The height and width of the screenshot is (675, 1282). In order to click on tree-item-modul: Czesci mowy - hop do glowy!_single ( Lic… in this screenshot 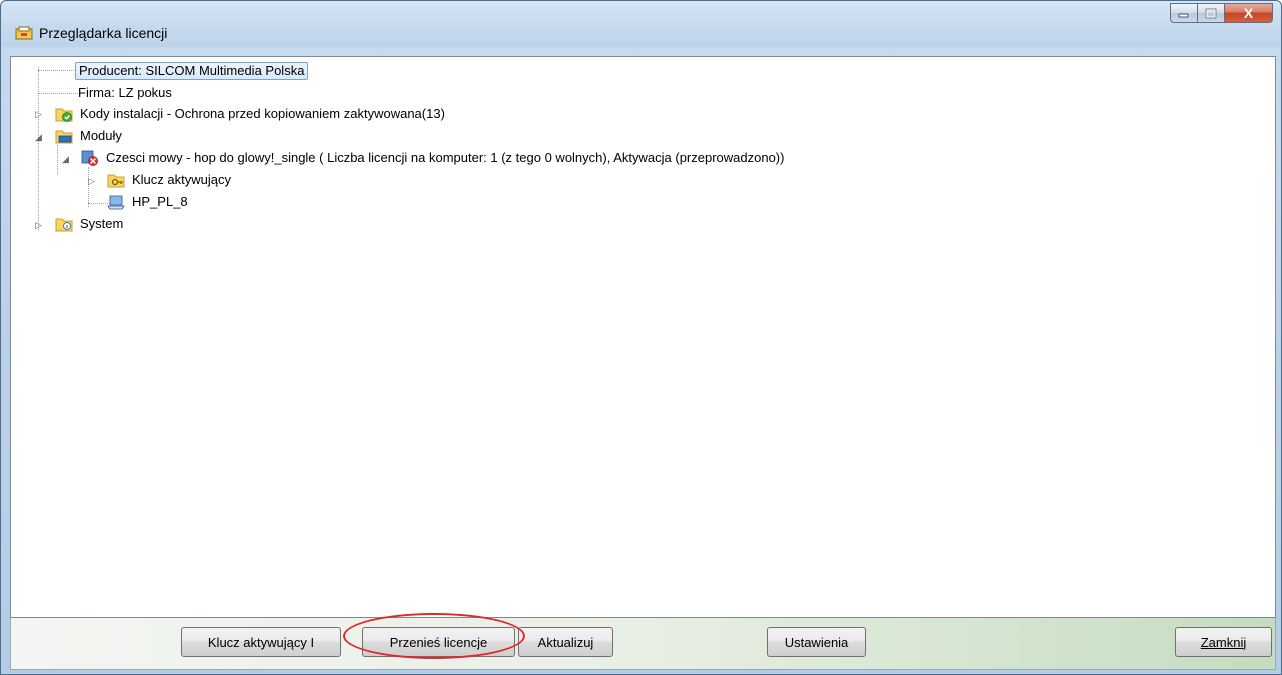, I will do `click(434, 158)`.